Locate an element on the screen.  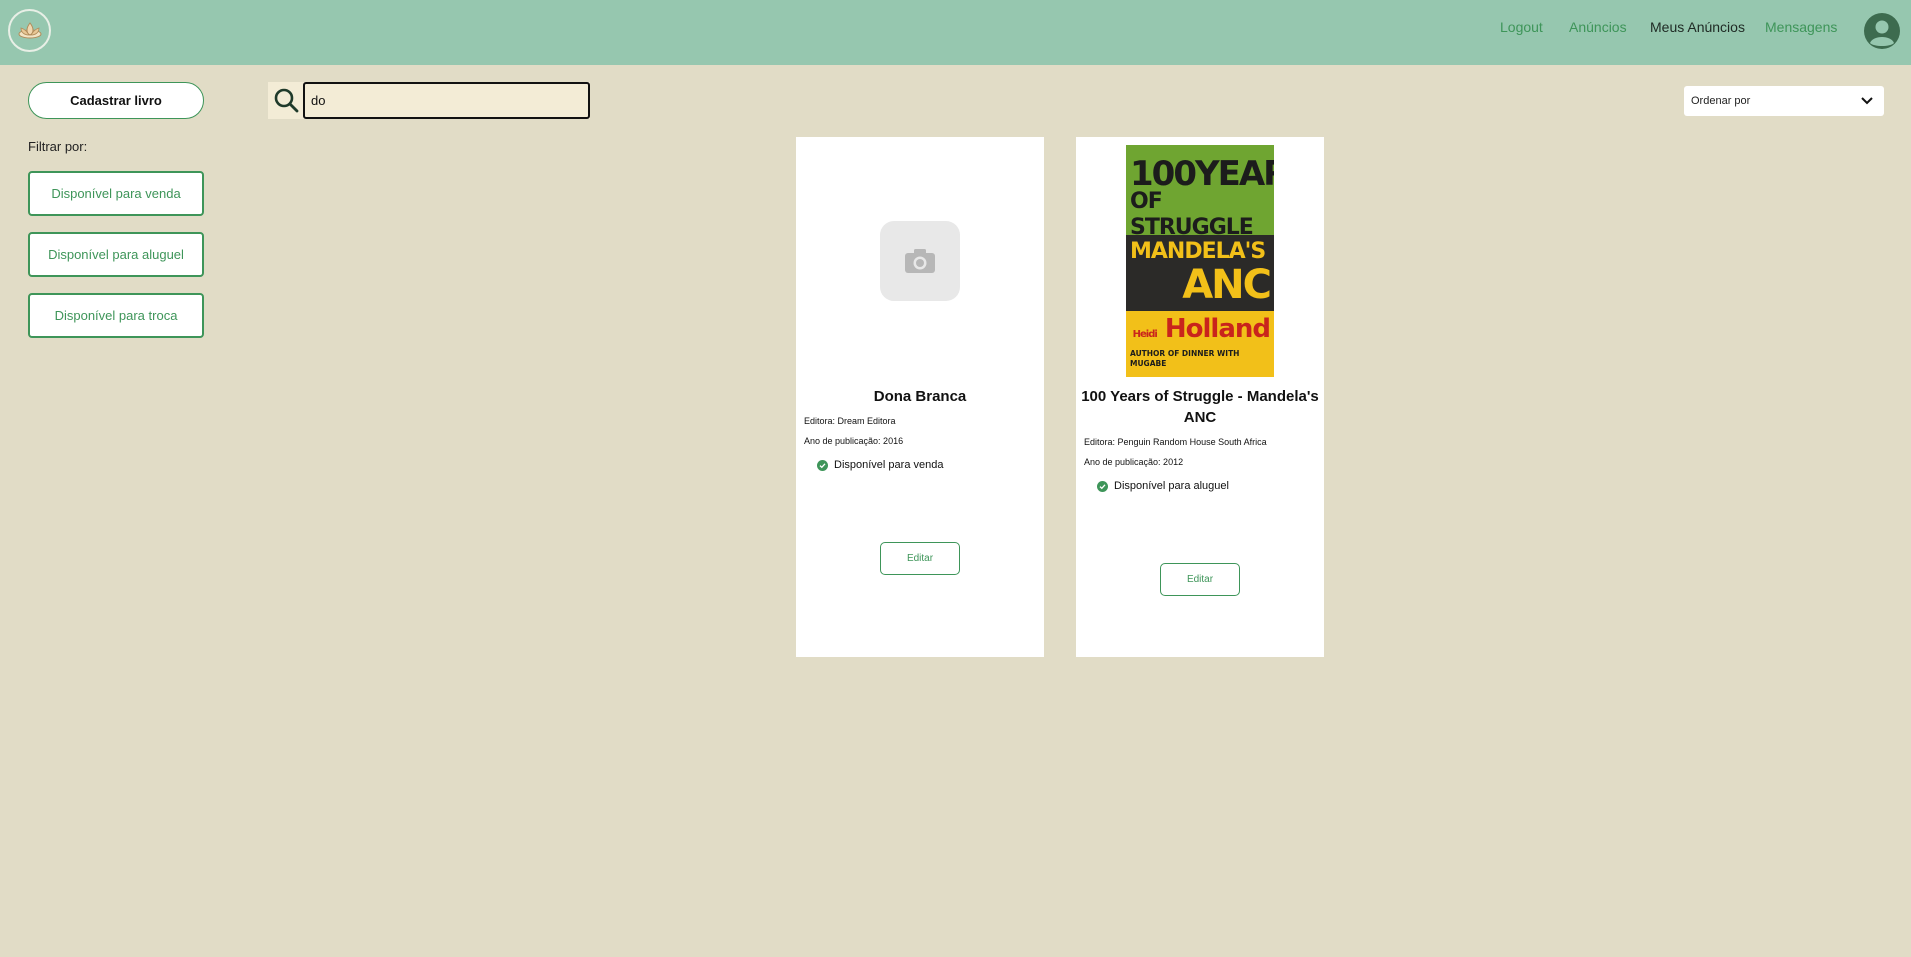
chevron-down-icon is located at coordinates (1867, 101).